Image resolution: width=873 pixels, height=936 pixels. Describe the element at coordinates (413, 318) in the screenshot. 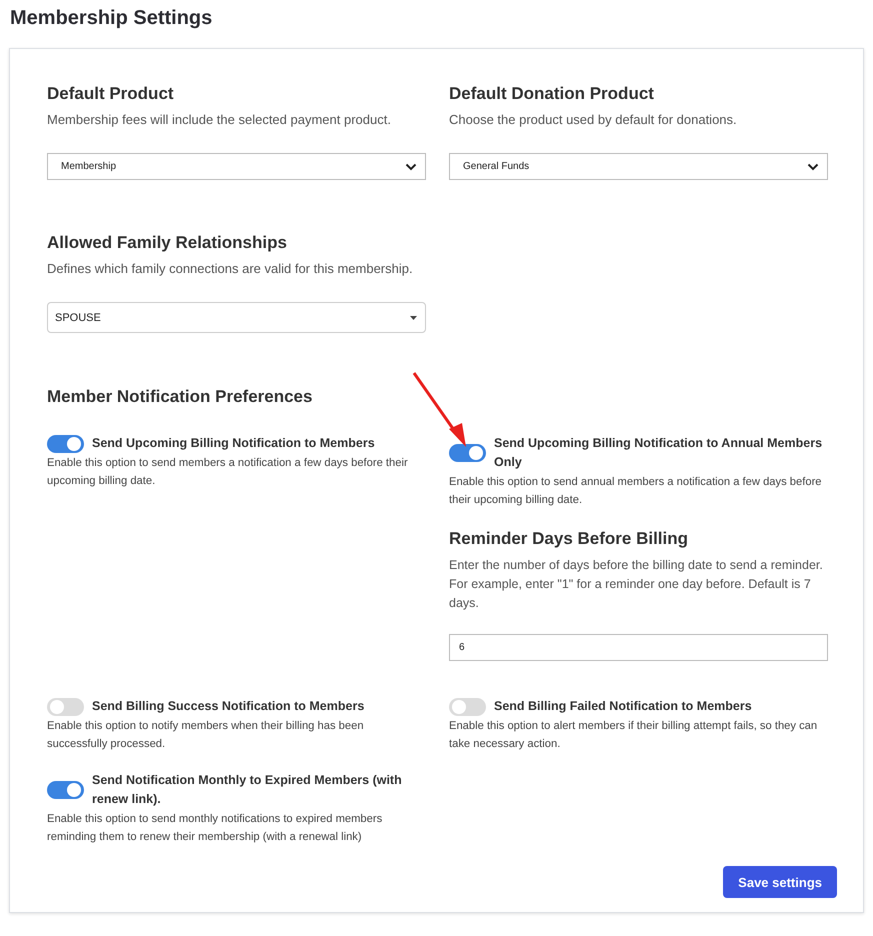

I see `caret-icon` at that location.